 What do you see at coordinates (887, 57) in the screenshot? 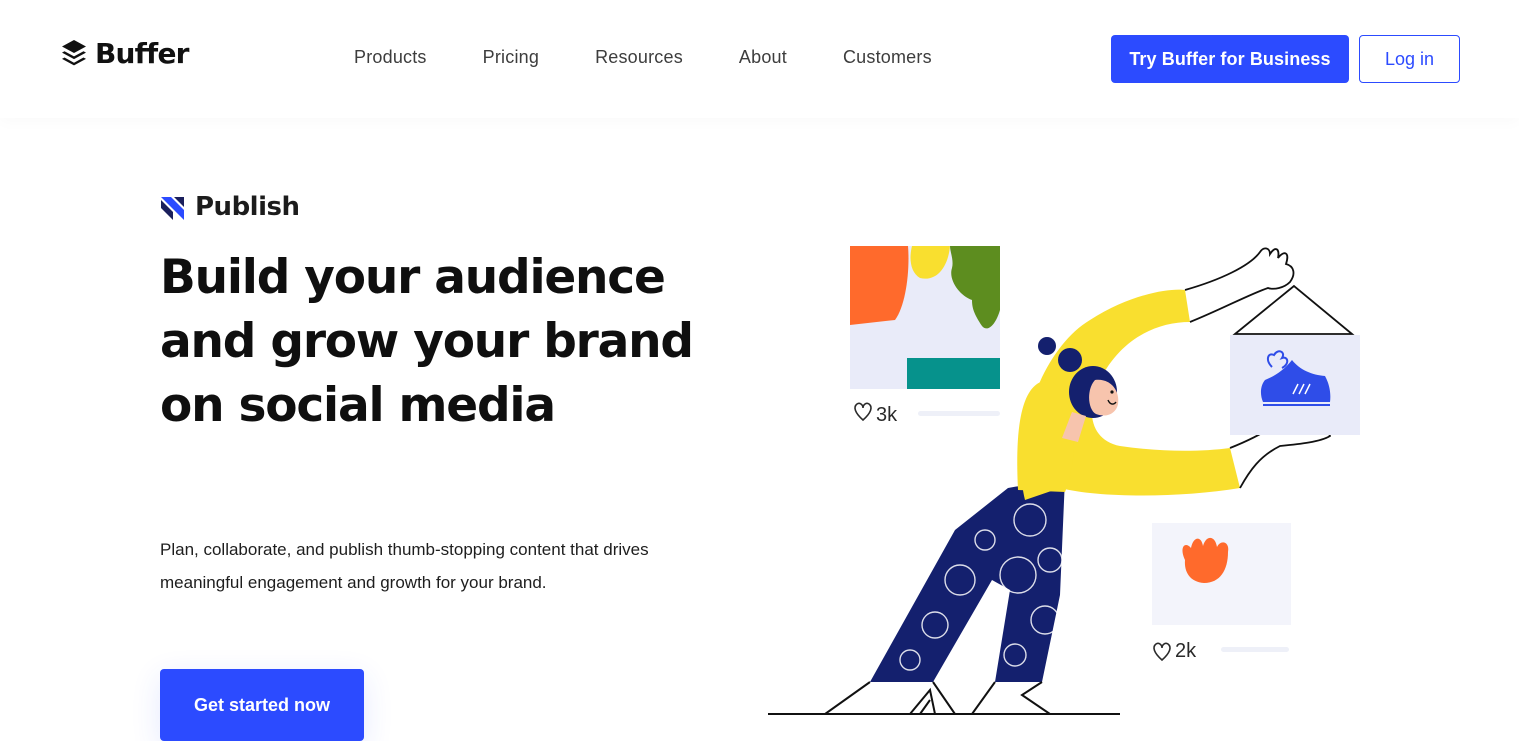
I see `nav-item-customers: Customers` at bounding box center [887, 57].